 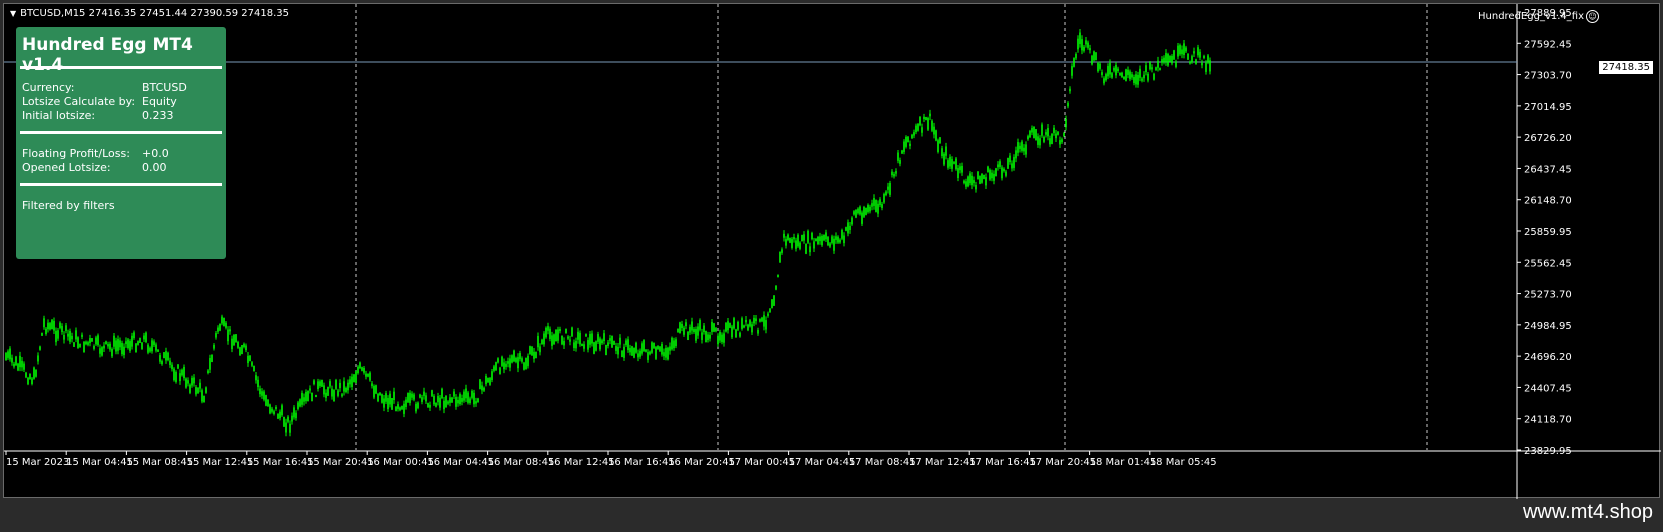 I want to click on time-tick-label: 15 Mar 16:45, so click(x=280, y=462).